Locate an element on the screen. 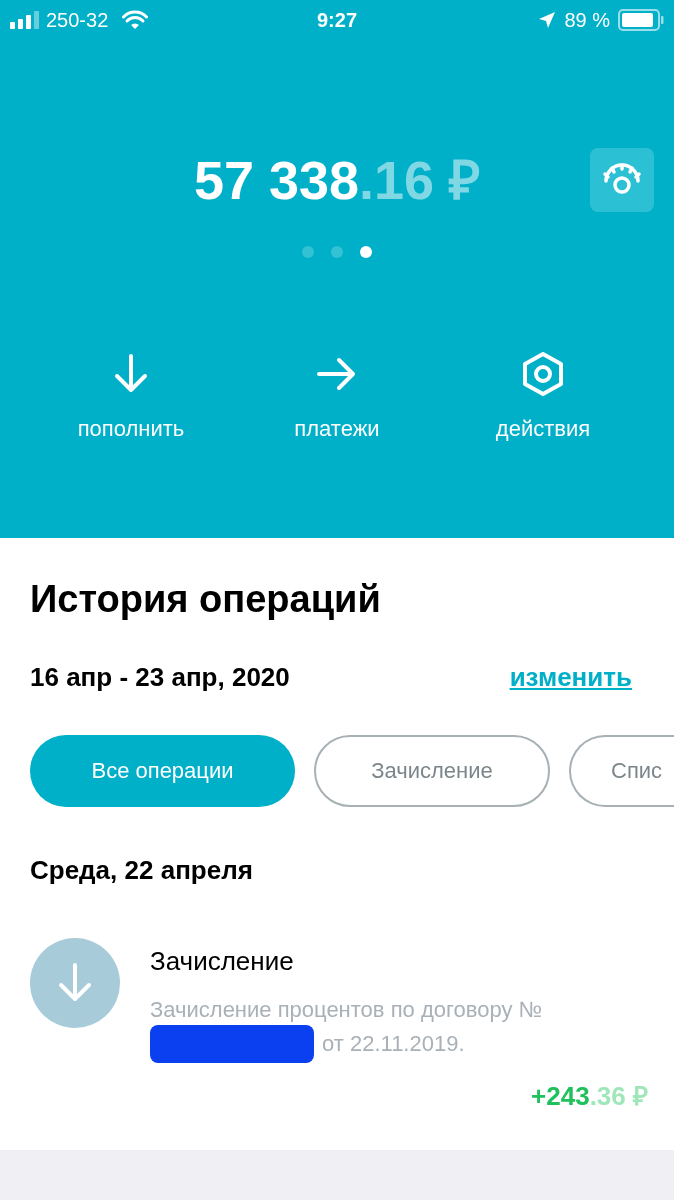 The width and height of the screenshot is (674, 1200). eye-icon is located at coordinates (622, 180).